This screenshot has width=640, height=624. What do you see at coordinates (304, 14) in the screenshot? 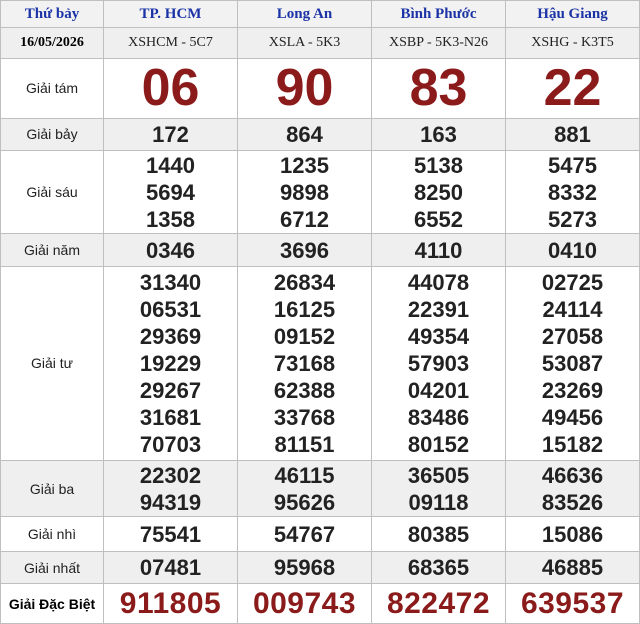
I see `province-header-long-an: Long An` at bounding box center [304, 14].